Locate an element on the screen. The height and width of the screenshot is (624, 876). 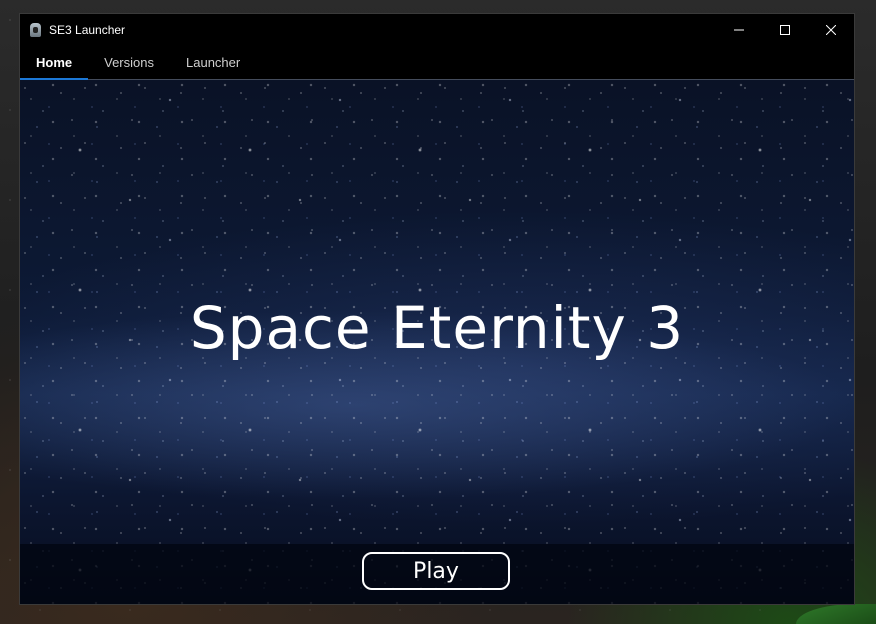
tab-launcher: Launcher is located at coordinates (213, 62).